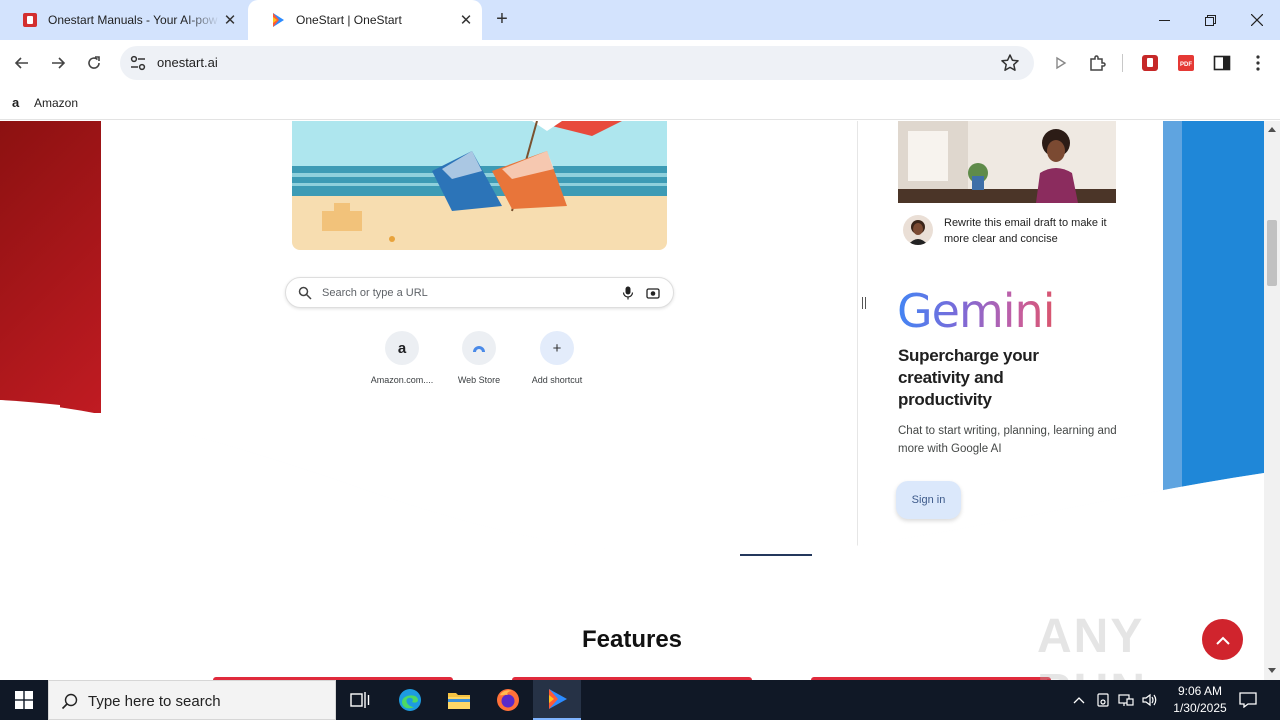 This screenshot has width=1280, height=720. I want to click on tray-network-button, so click(1126, 700).